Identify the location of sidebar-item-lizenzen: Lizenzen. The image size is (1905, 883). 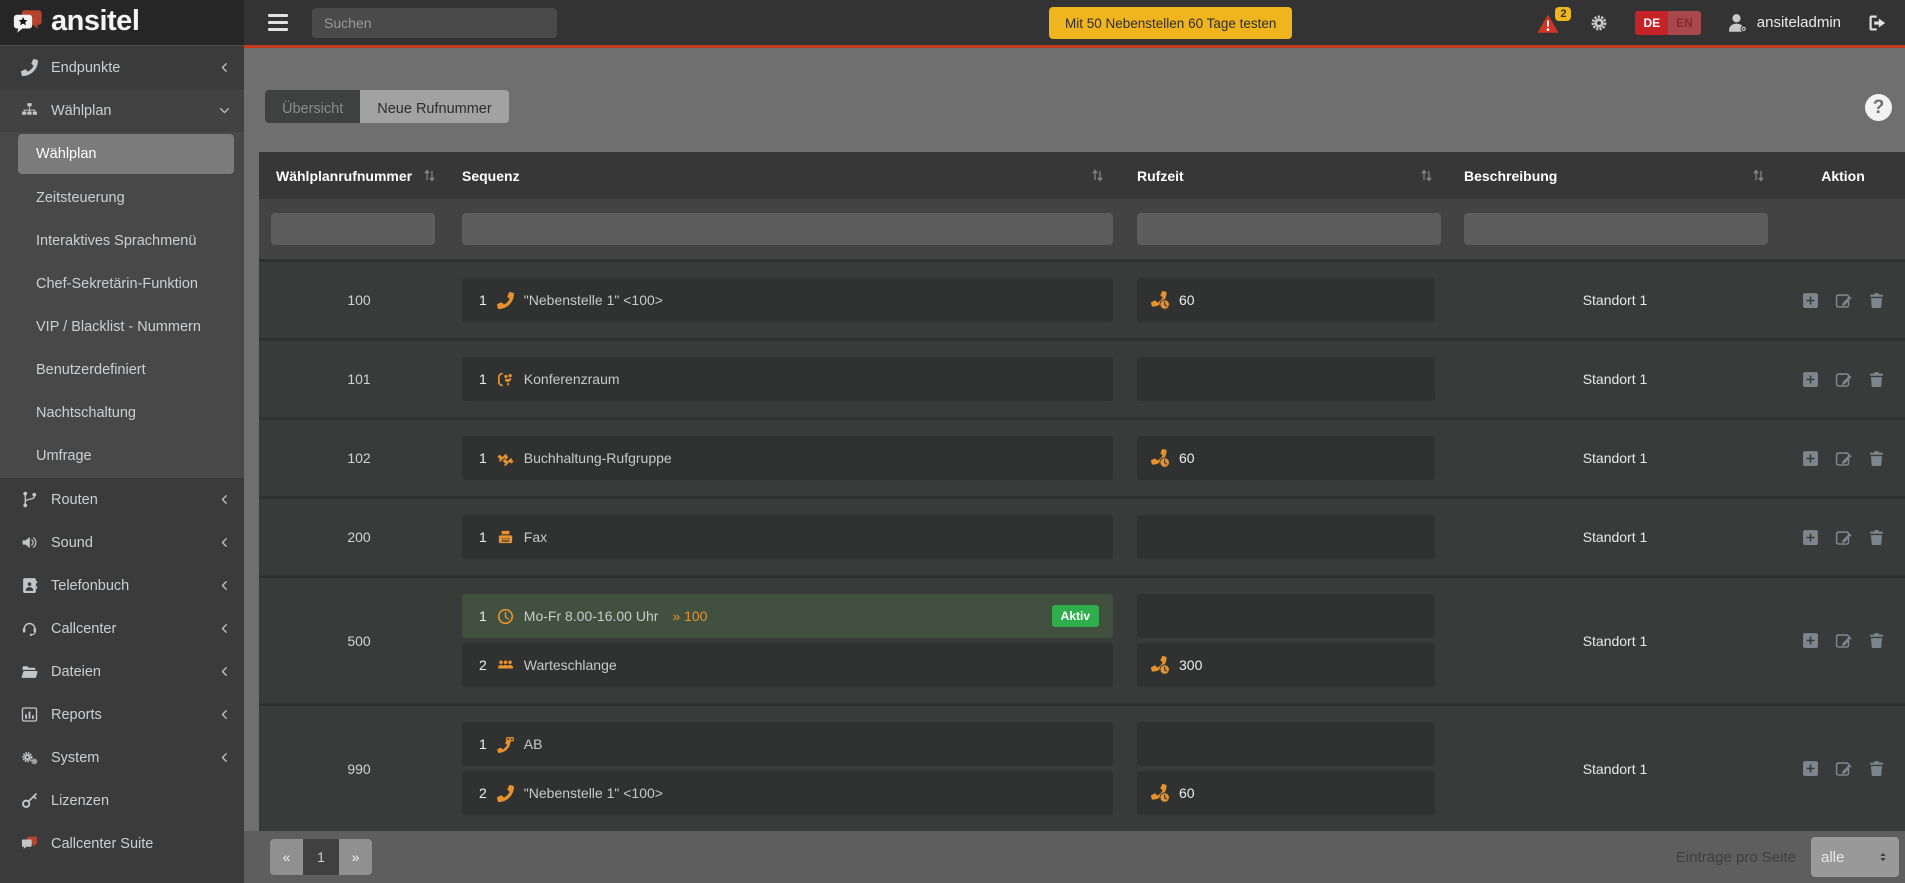
(122, 800).